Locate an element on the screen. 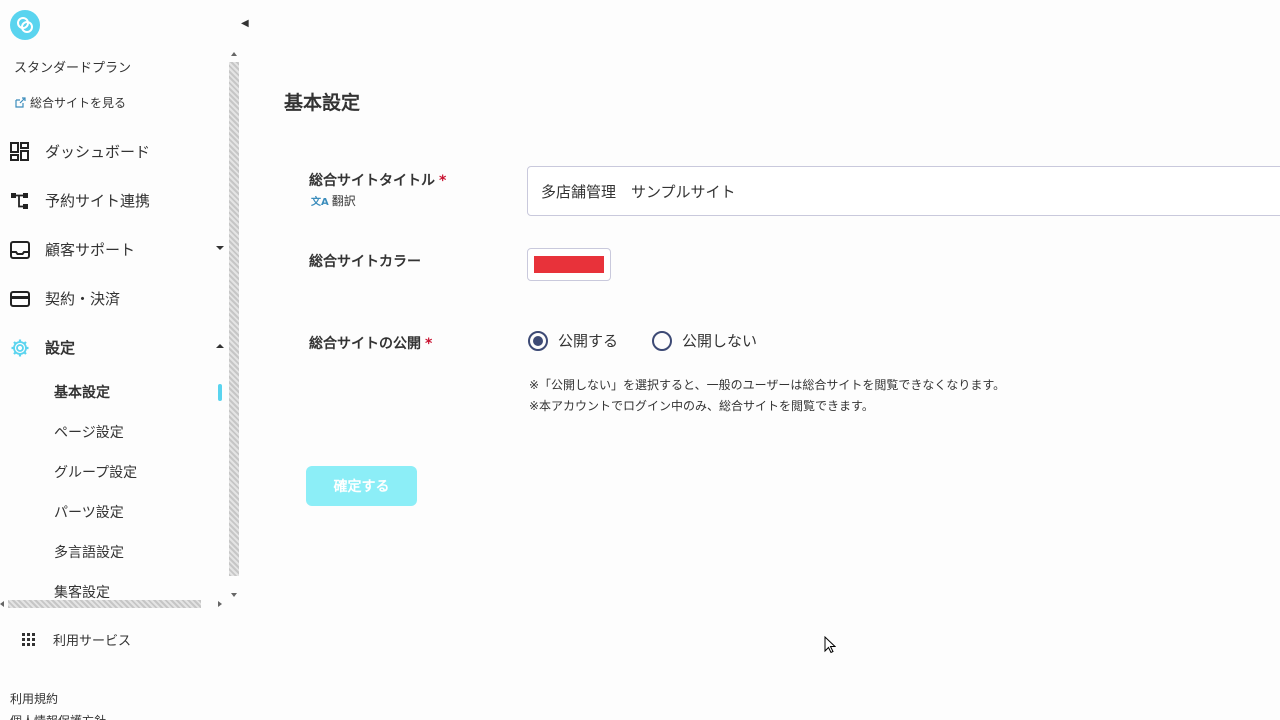  mouse-cursor-icon is located at coordinates (830, 645).